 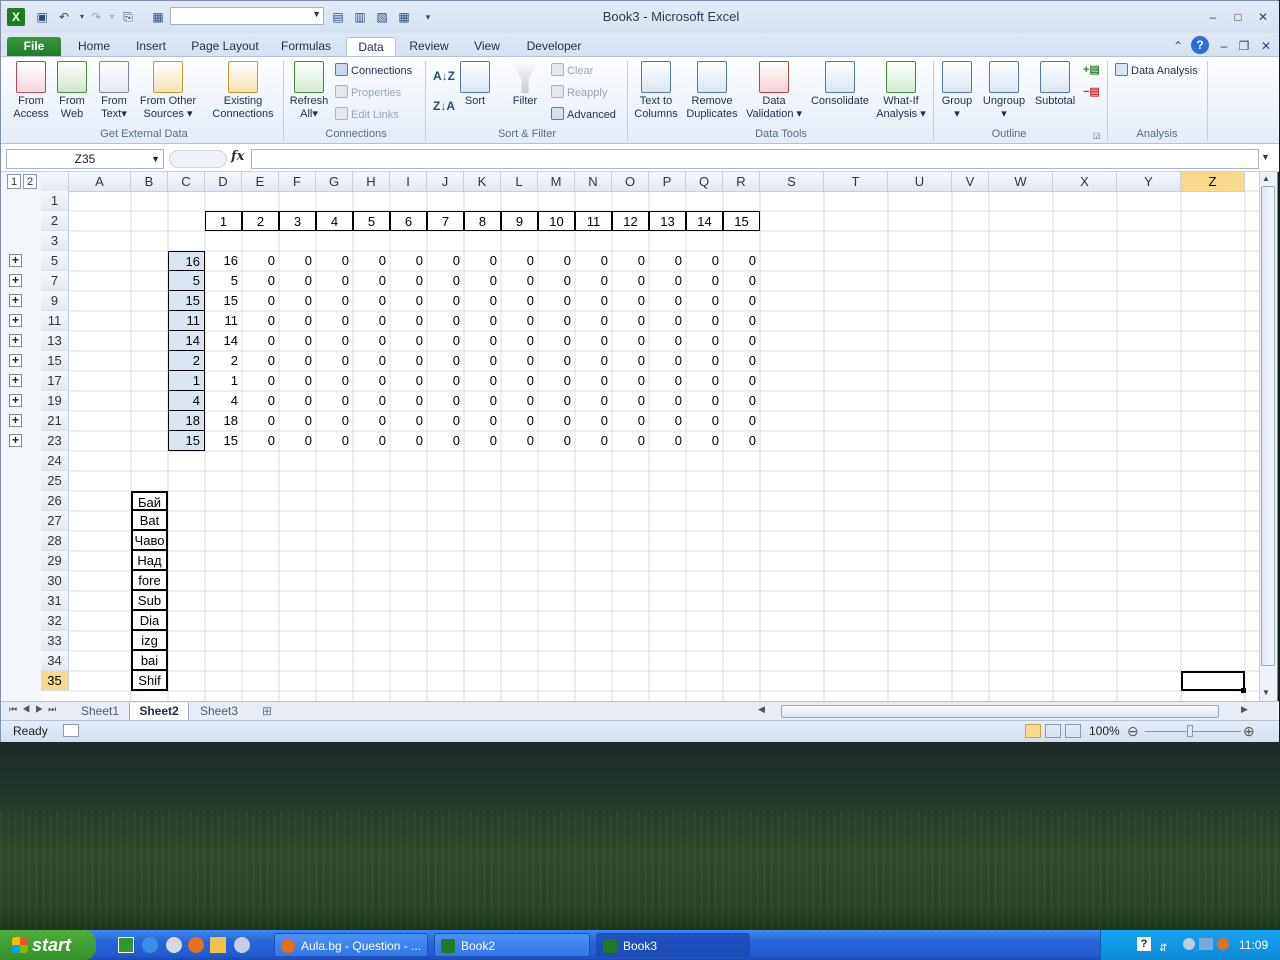 I want to click on column-header-B: B, so click(x=149, y=182).